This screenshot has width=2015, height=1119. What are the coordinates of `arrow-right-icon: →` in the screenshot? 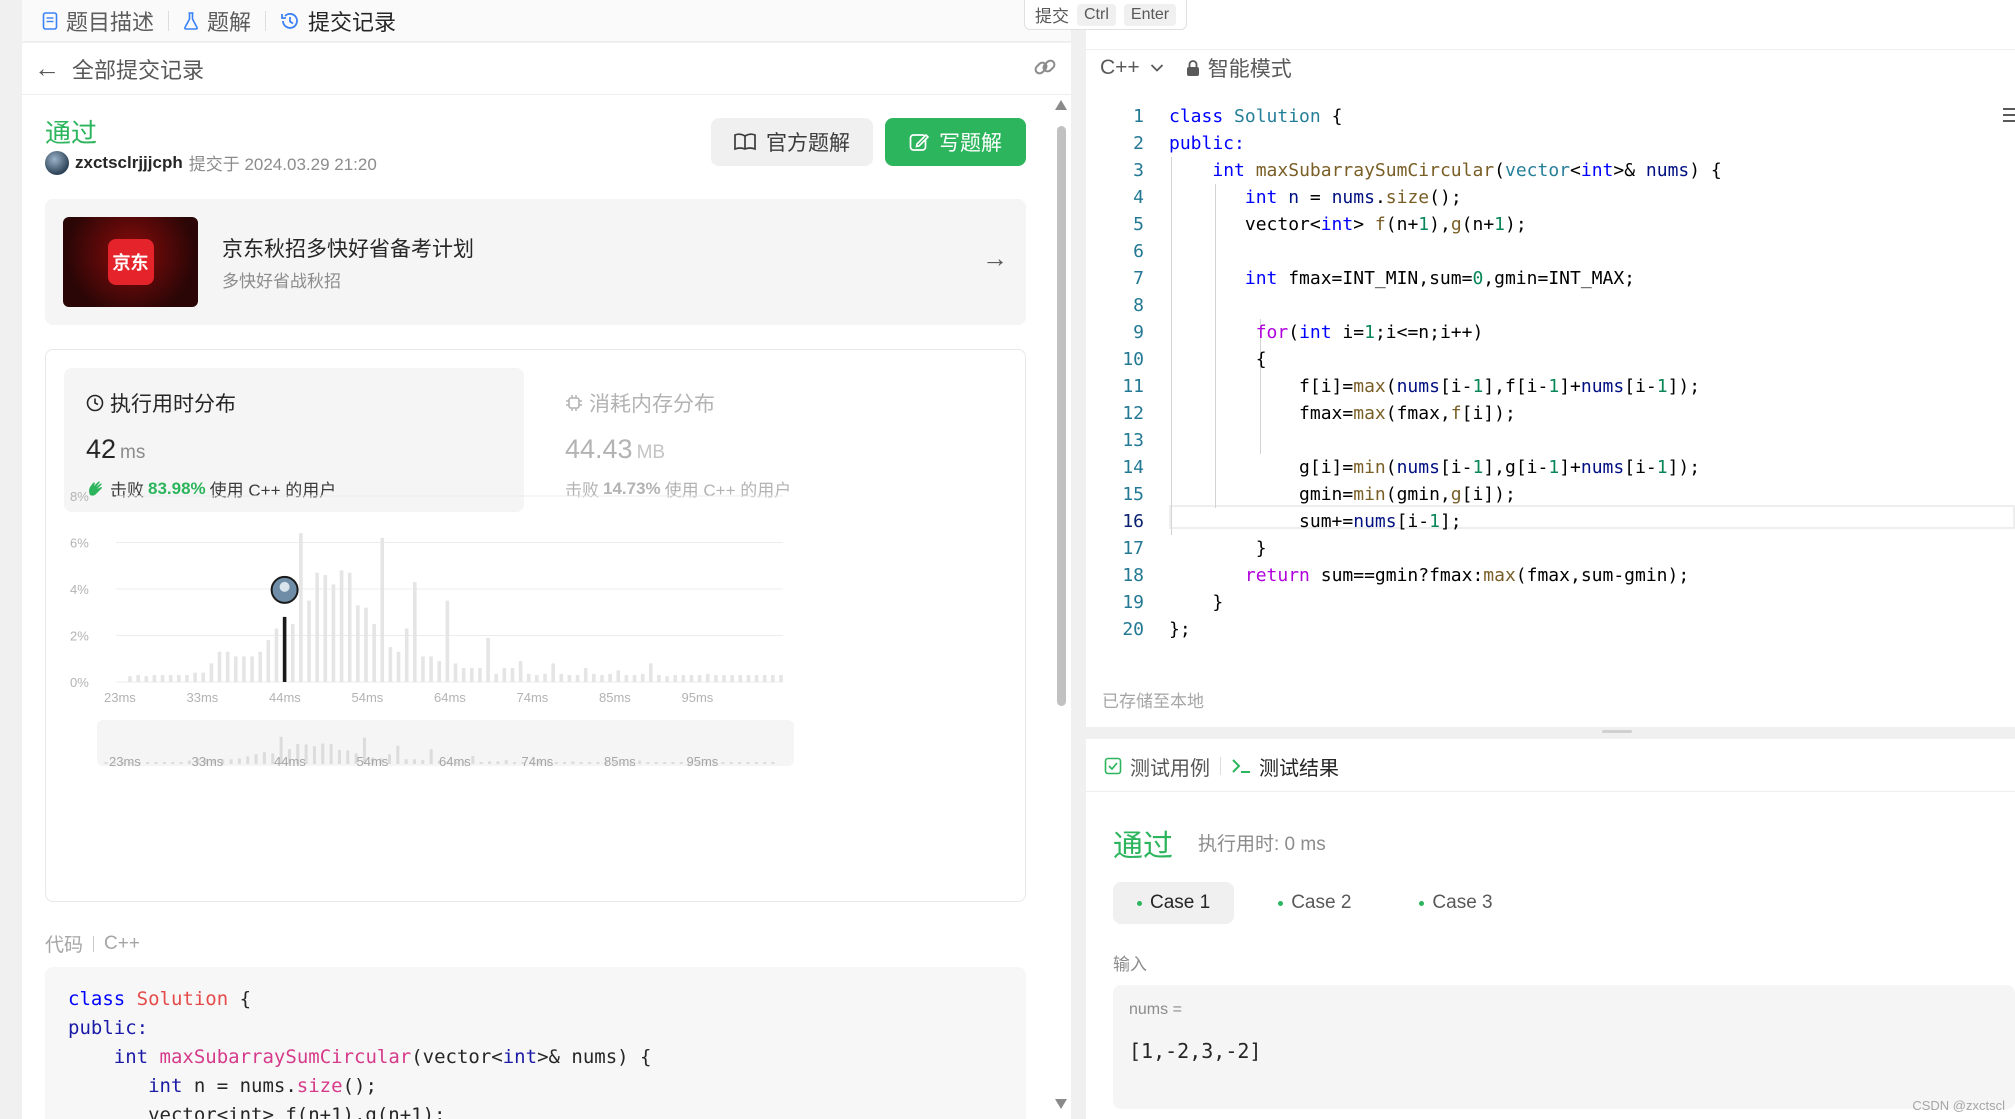 It's located at (995, 258).